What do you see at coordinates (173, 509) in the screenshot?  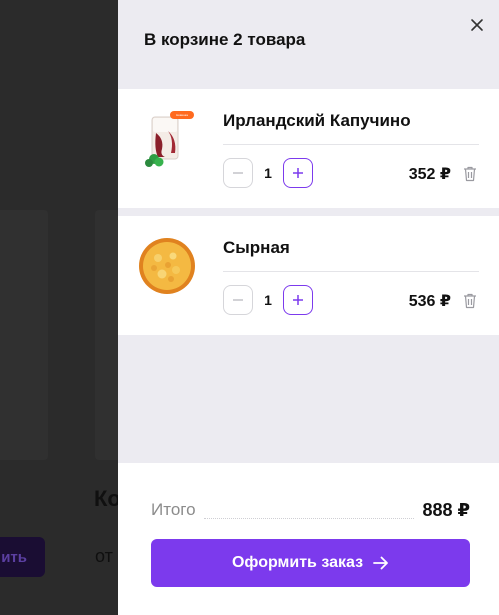 I see `total-label: Итого` at bounding box center [173, 509].